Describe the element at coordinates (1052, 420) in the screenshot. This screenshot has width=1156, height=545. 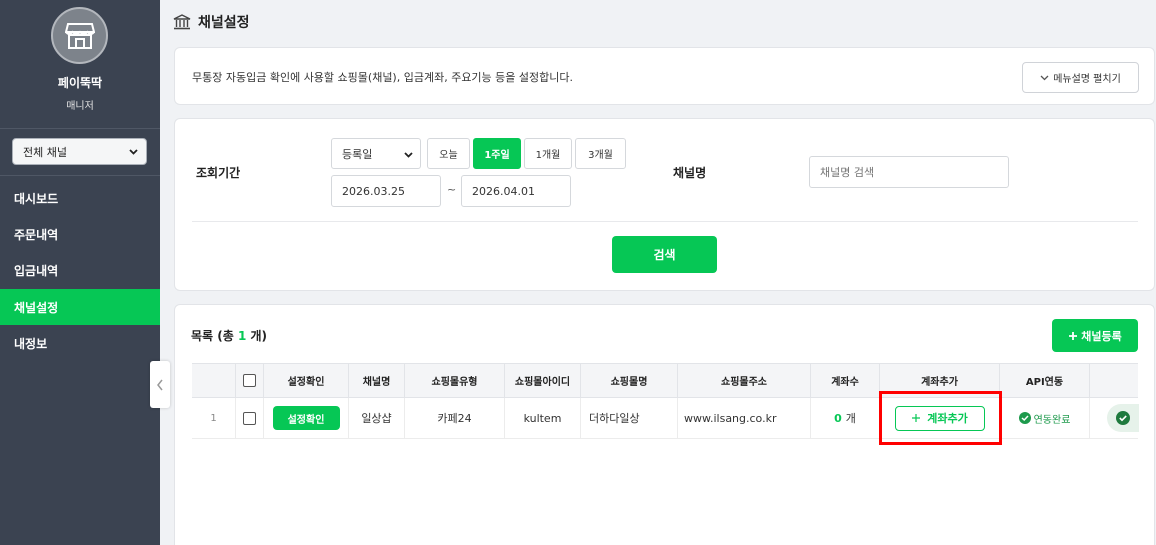
I see `api-status-text: 연동완료` at that location.